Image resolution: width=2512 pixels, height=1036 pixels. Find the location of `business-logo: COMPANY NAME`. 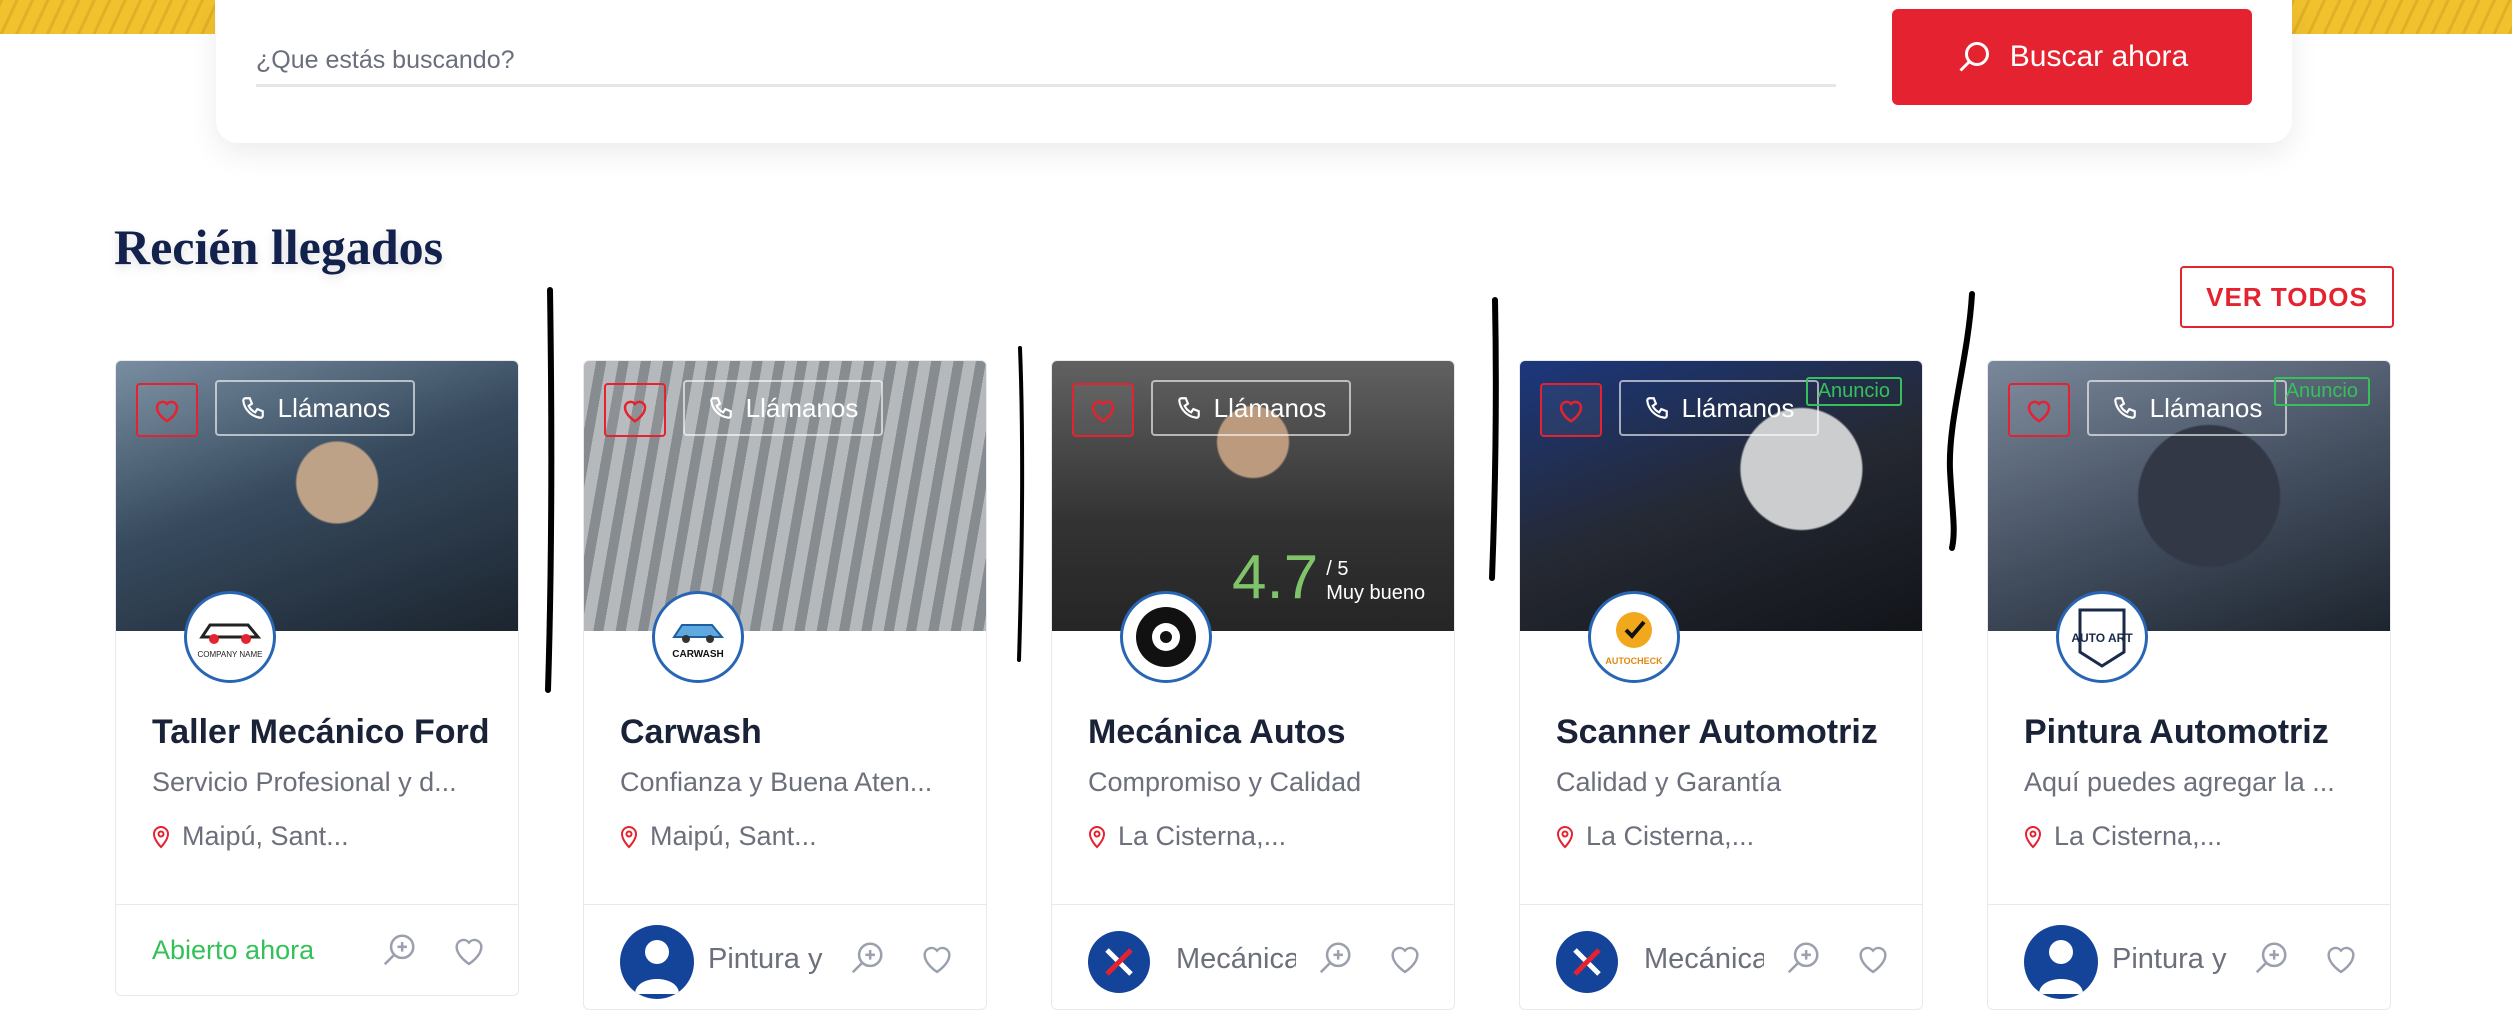

business-logo: COMPANY NAME is located at coordinates (230, 637).